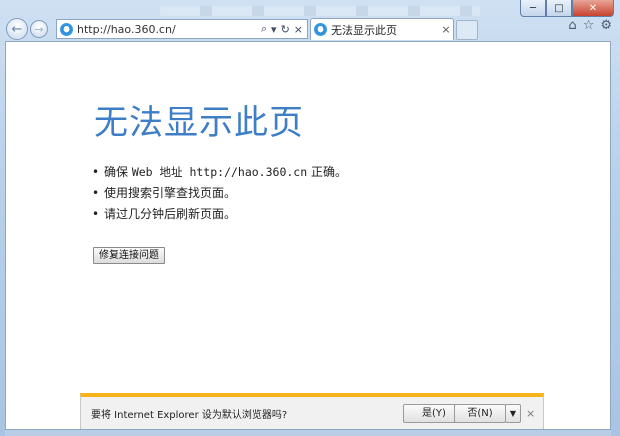  I want to click on list-item-prefix: 确保, so click(118, 172).